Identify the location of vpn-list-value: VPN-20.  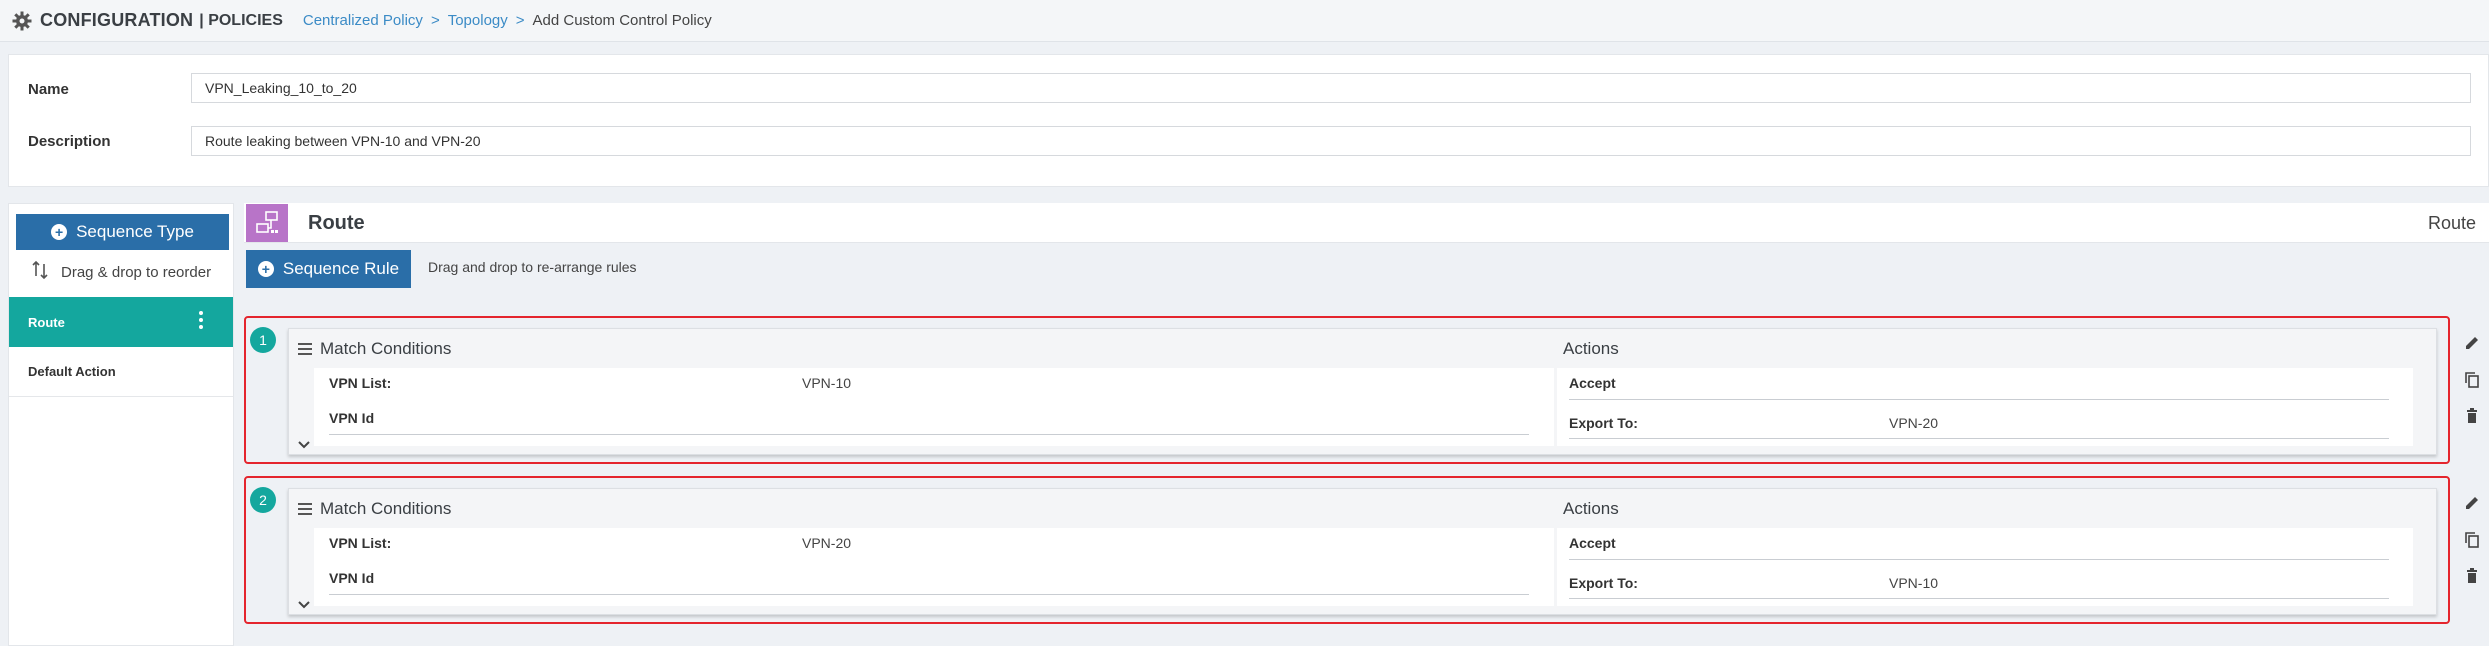
(827, 543).